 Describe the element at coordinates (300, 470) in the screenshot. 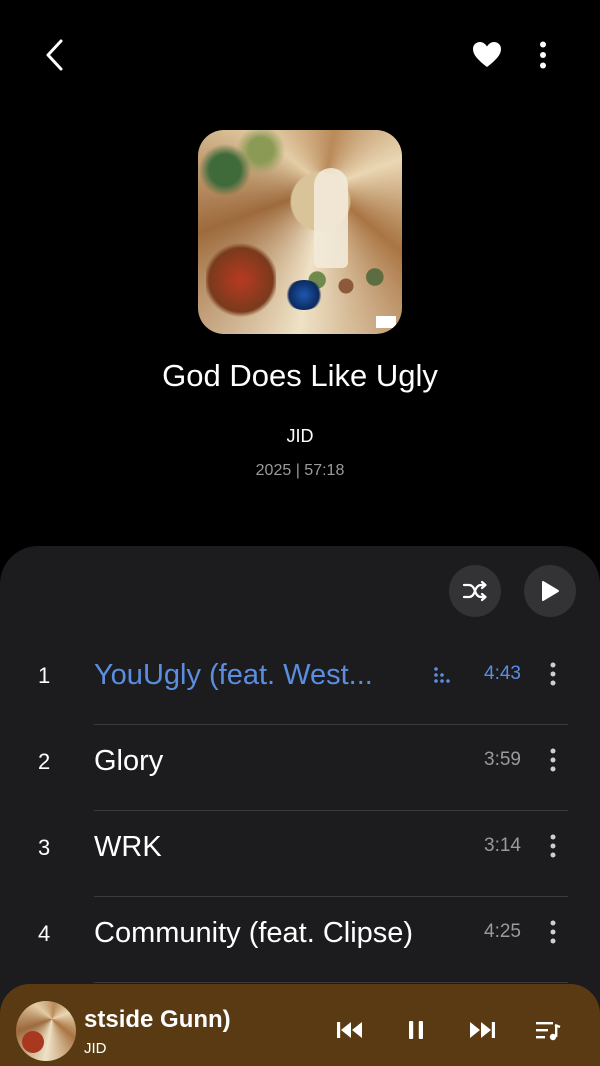

I see `album-meta: 2025 | 57:18` at that location.